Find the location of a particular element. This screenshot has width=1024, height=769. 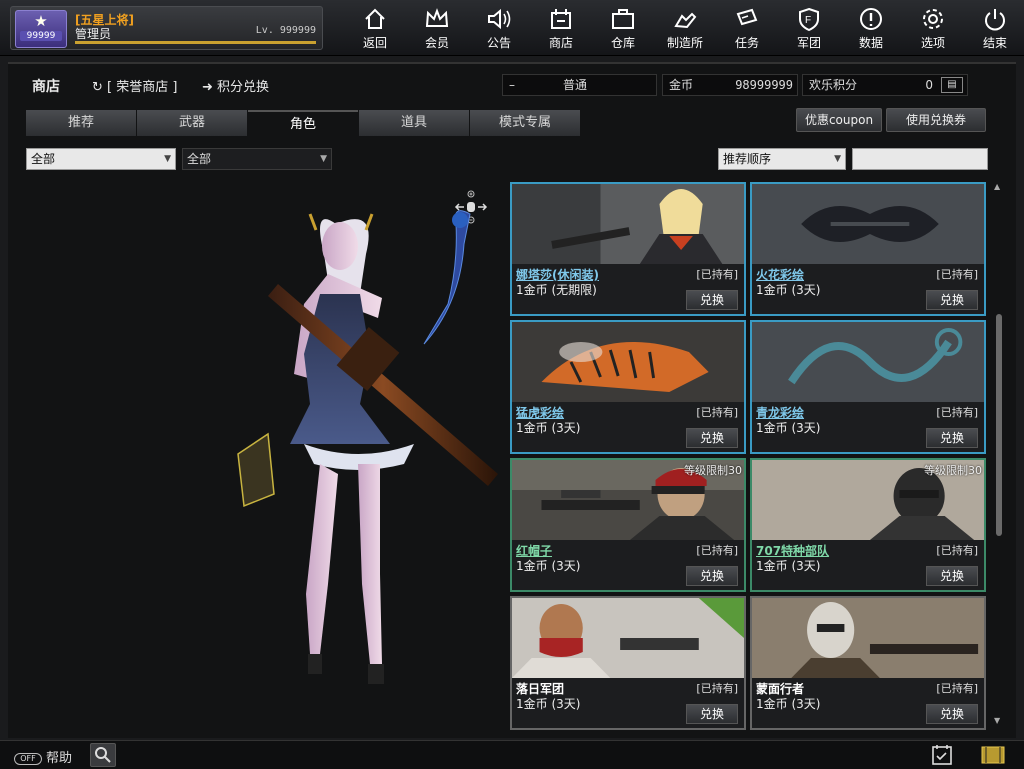

refresh-icon: ↻ is located at coordinates (97, 87).